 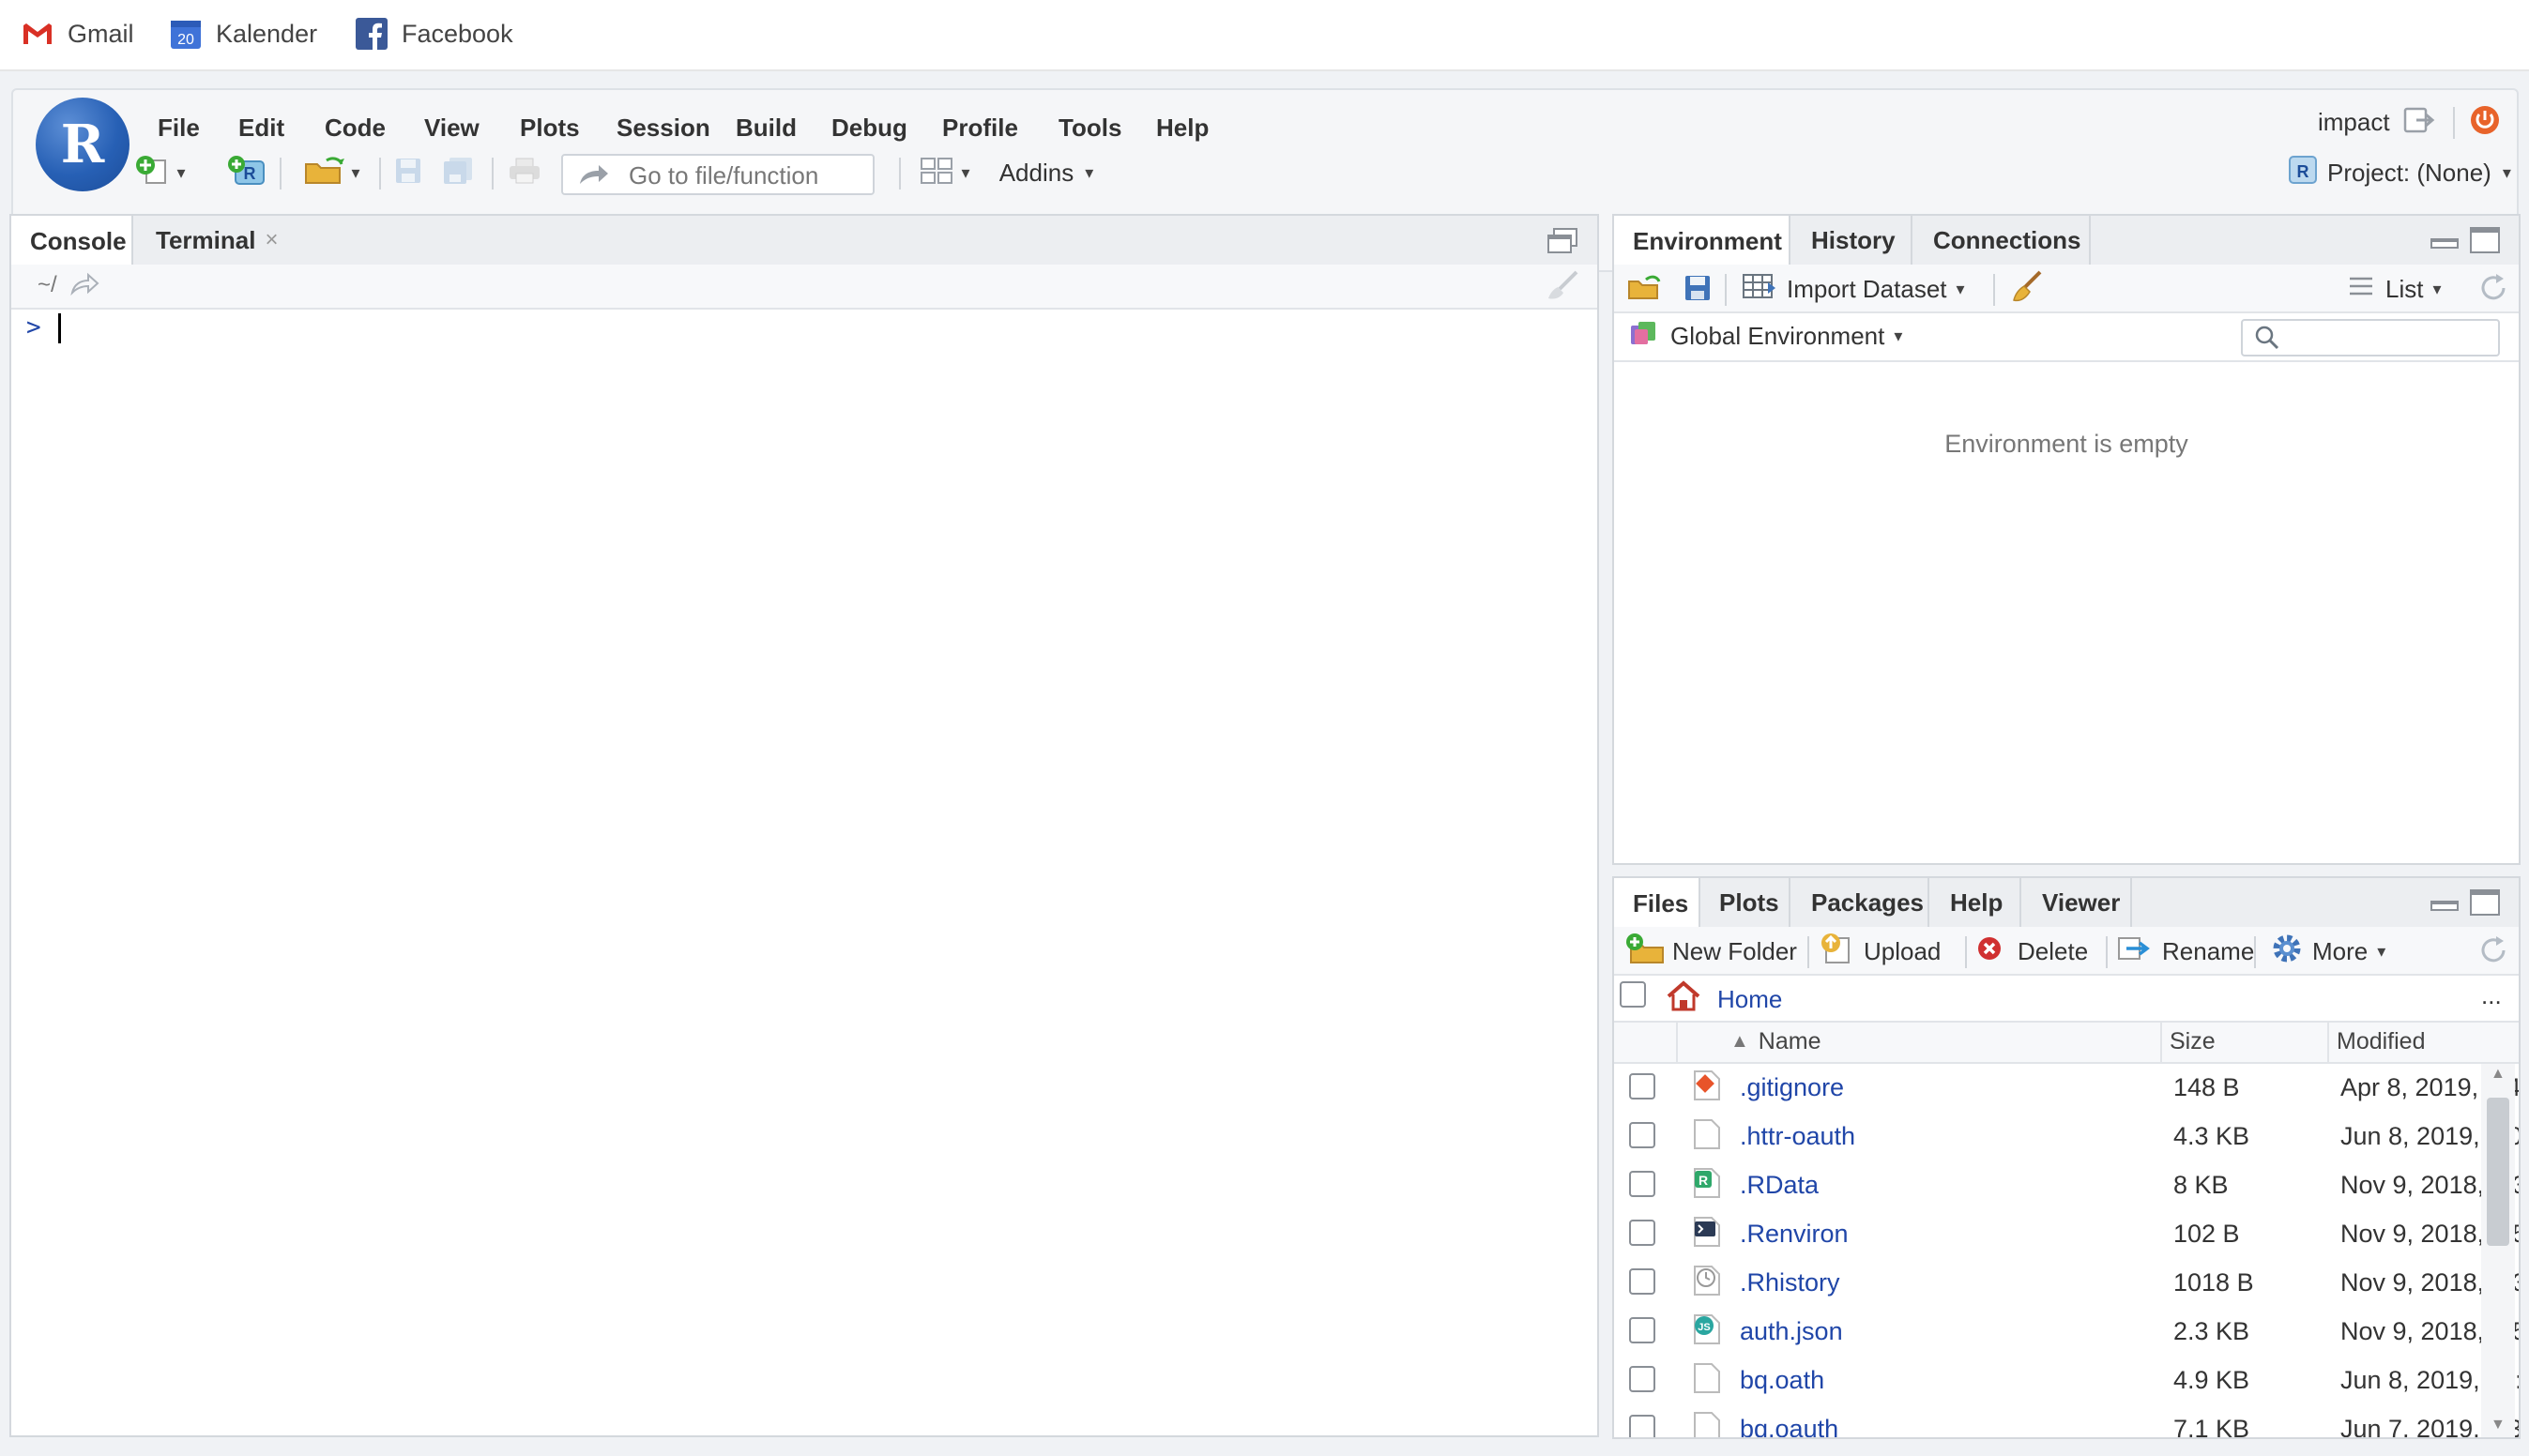 I want to click on bookmark-gmail: Gmail, so click(x=77, y=34).